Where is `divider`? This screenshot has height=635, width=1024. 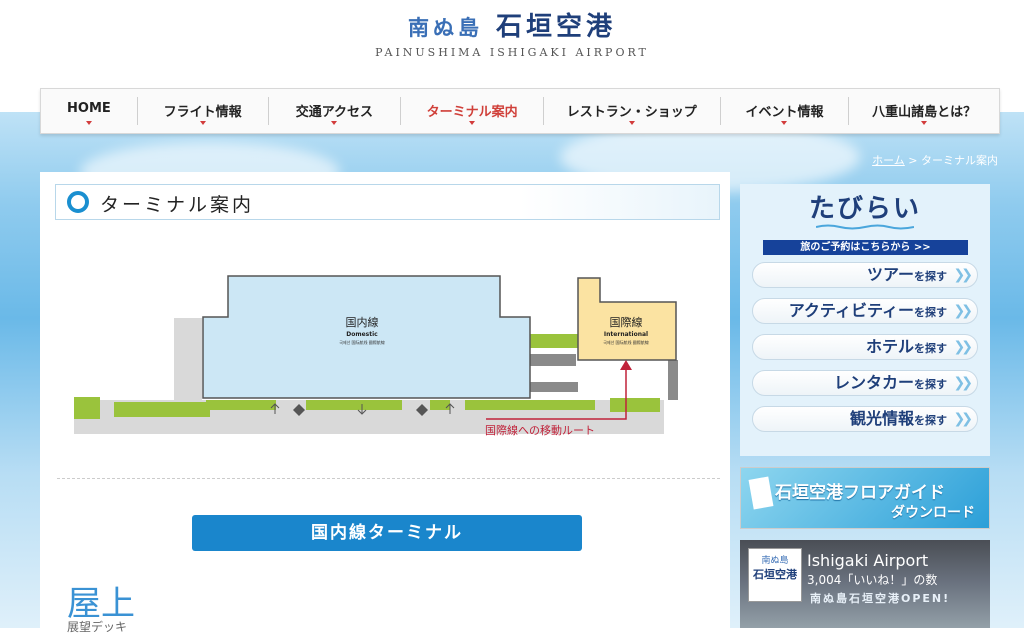
divider is located at coordinates (388, 478).